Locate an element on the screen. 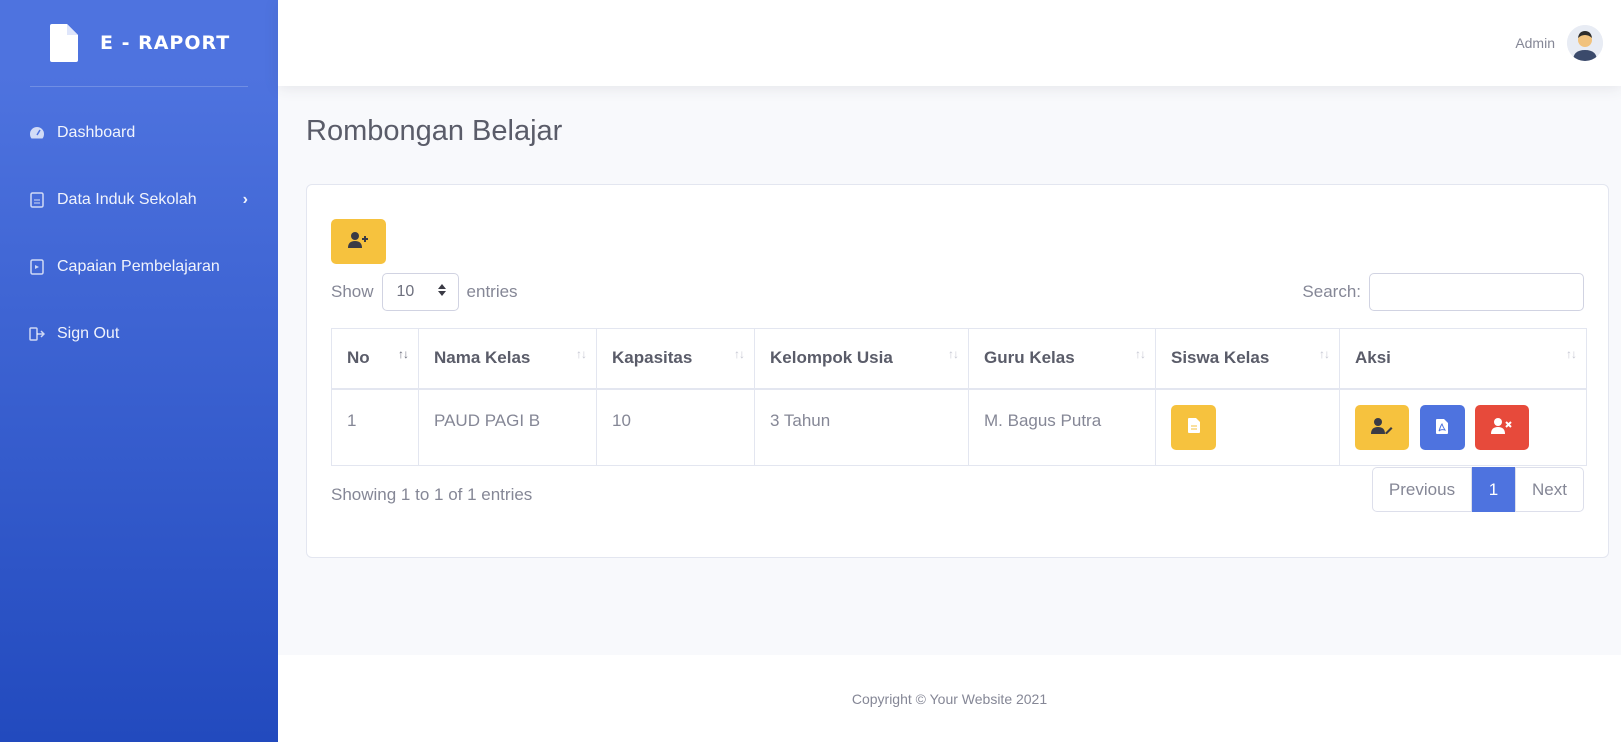  entries-select: 10 is located at coordinates (420, 292).